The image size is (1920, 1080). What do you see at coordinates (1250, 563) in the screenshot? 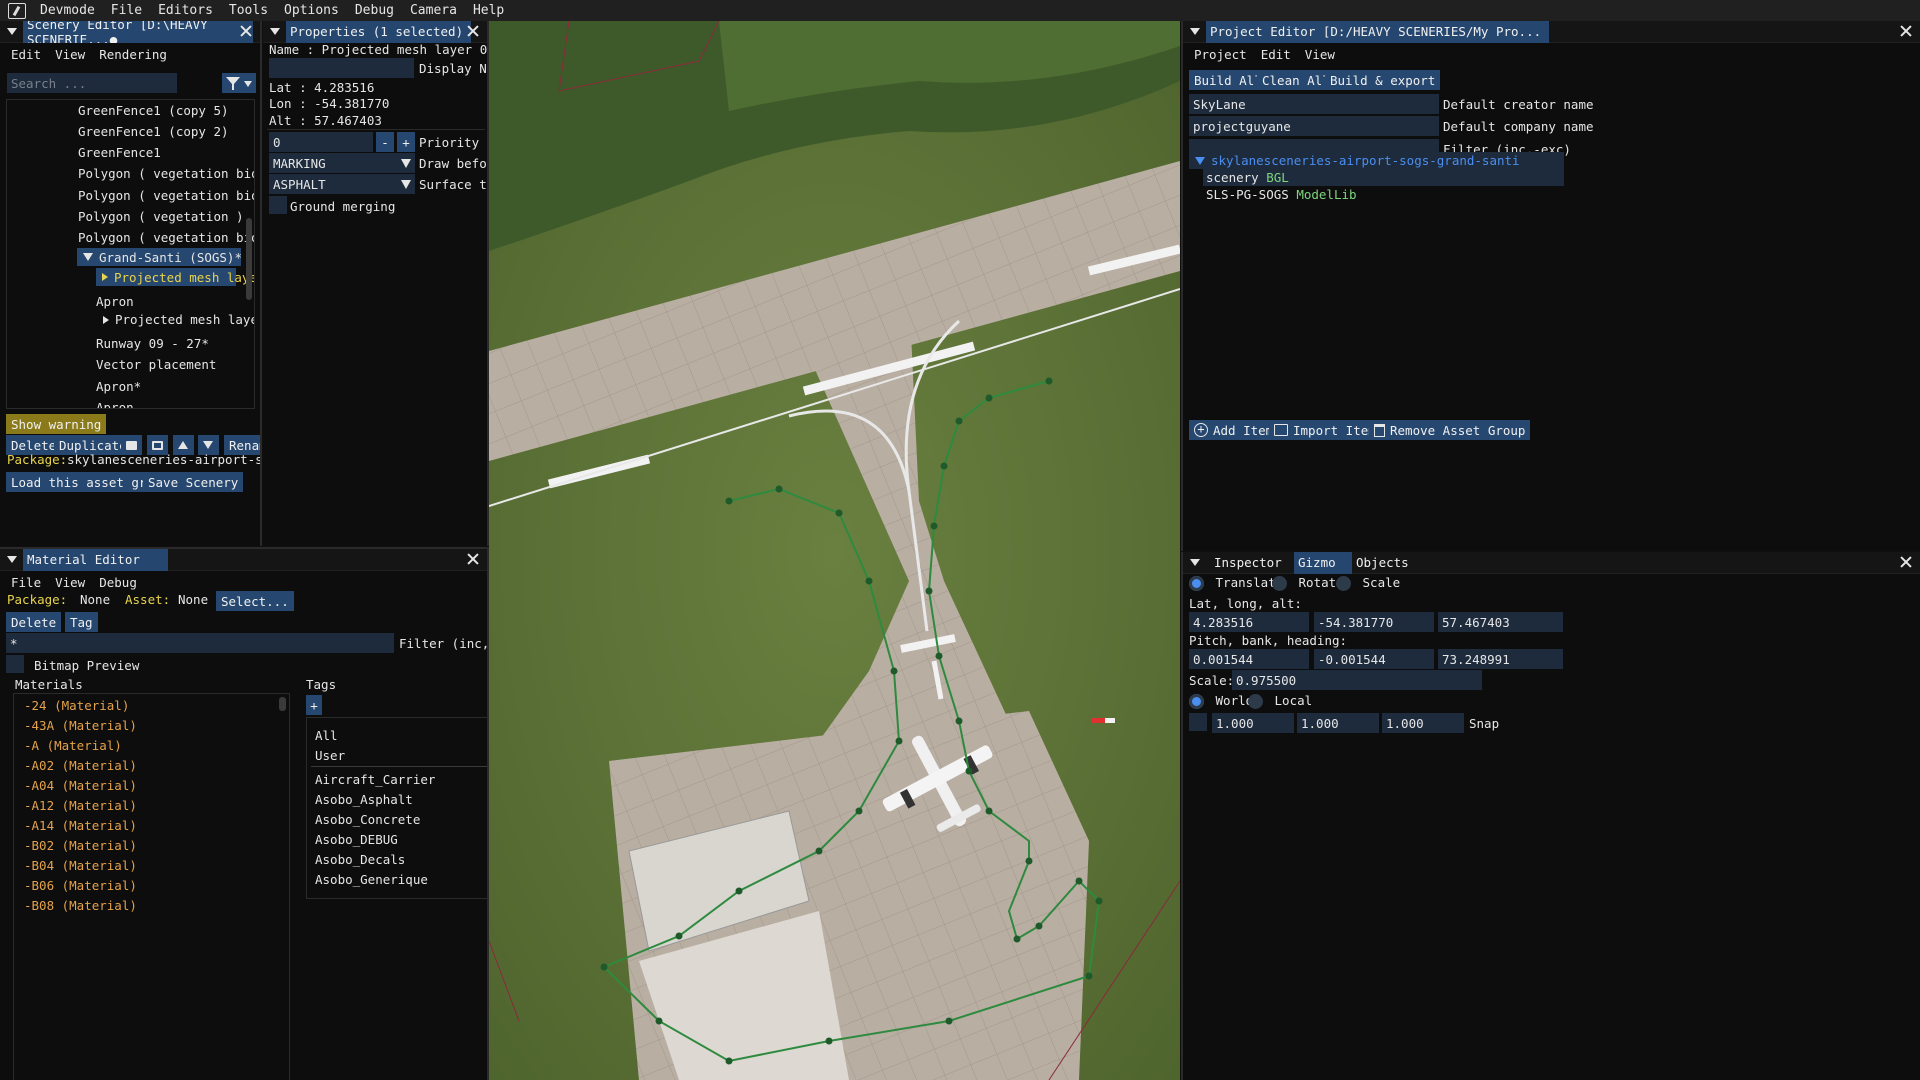
I see `tab-inspector: Inspector` at bounding box center [1250, 563].